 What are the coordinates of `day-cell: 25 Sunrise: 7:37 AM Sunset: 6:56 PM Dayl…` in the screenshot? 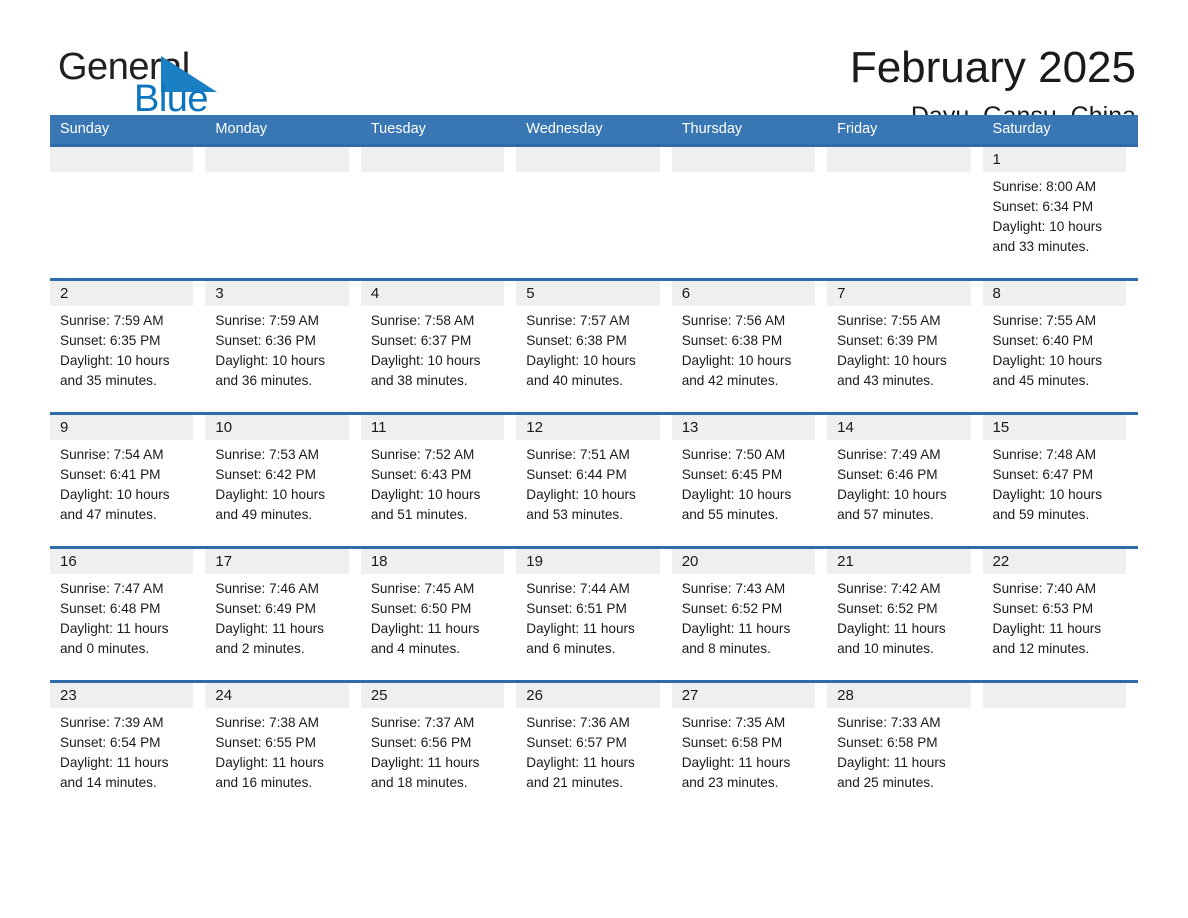 It's located at (438, 742).